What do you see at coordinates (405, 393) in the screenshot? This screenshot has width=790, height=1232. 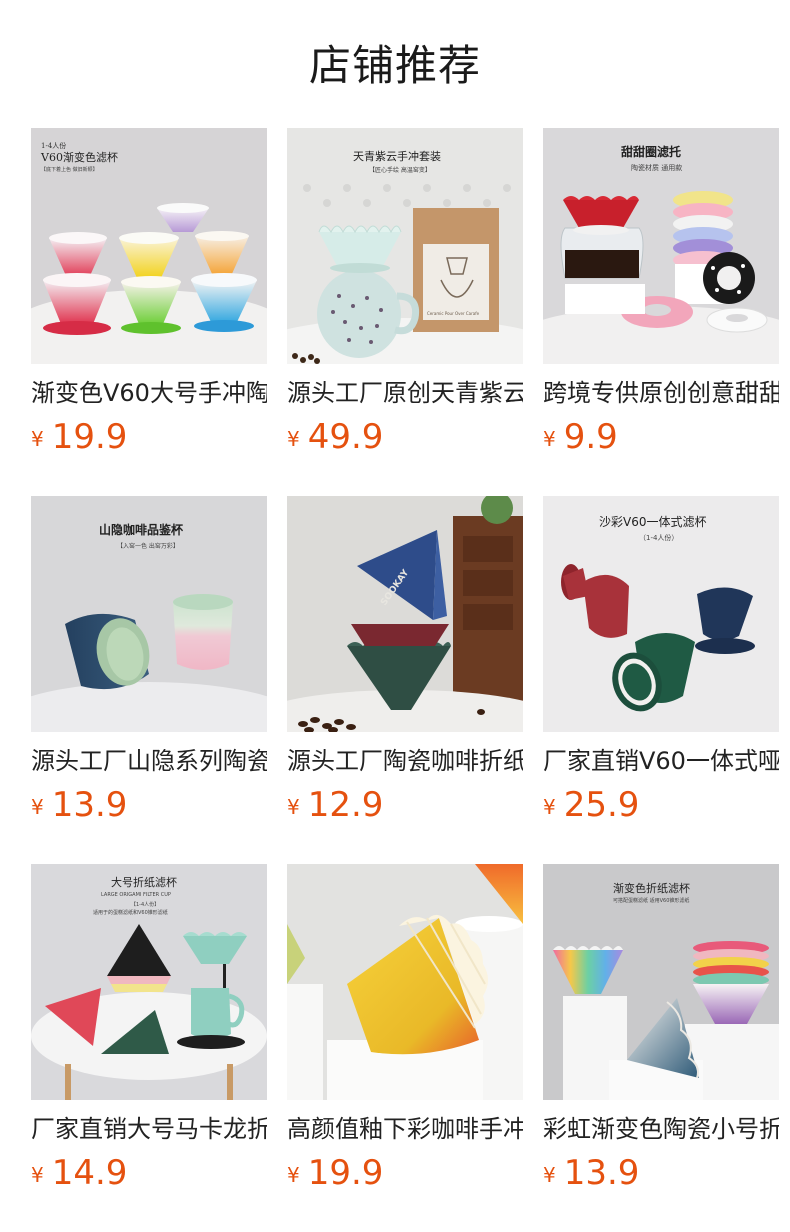 I see `product-name: 源头工厂原创天青紫云手冲套装` at bounding box center [405, 393].